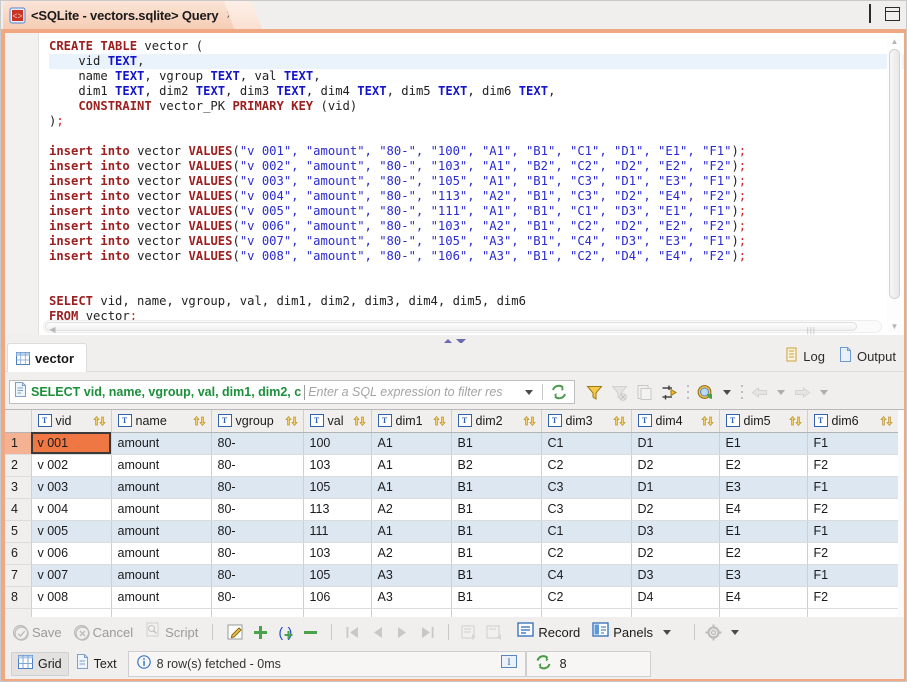 The height and width of the screenshot is (682, 907). Describe the element at coordinates (71, 443) in the screenshot. I see `grid-cell: v 001` at that location.